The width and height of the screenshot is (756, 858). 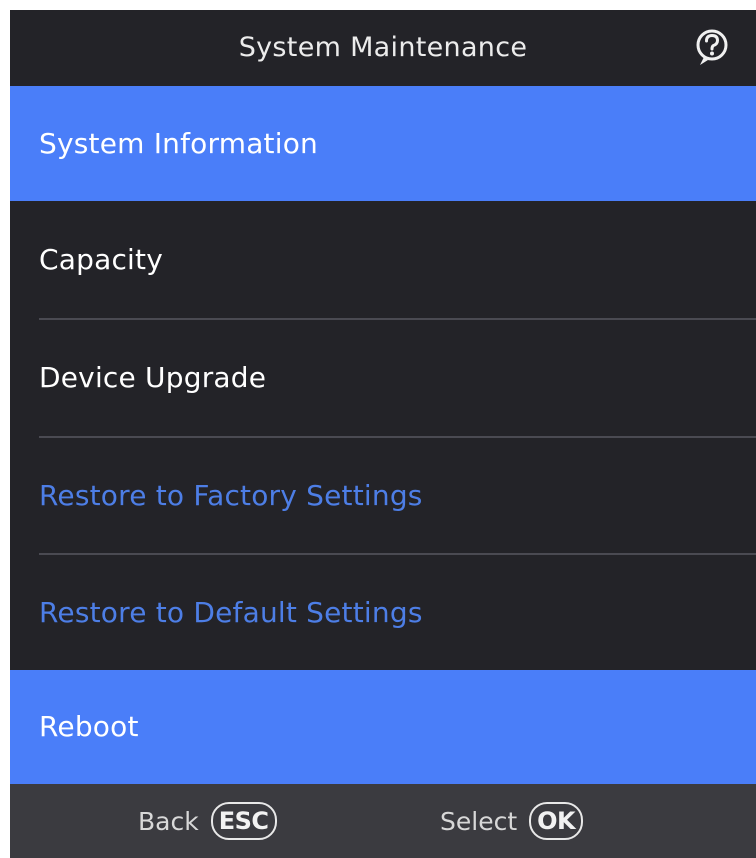 I want to click on menu-item-label: Restore to Factory Settings, so click(x=231, y=495).